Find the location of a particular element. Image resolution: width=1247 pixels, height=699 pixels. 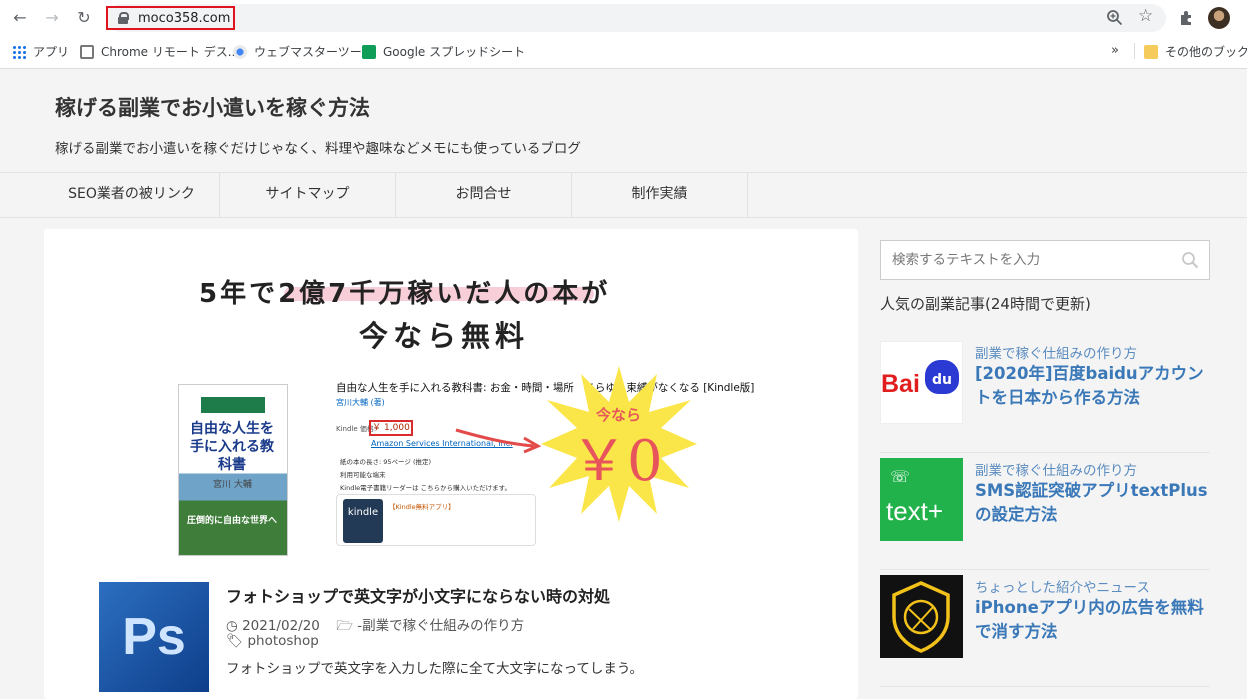

widget-title: 人気の副業記事(24時間で更新) is located at coordinates (985, 304).